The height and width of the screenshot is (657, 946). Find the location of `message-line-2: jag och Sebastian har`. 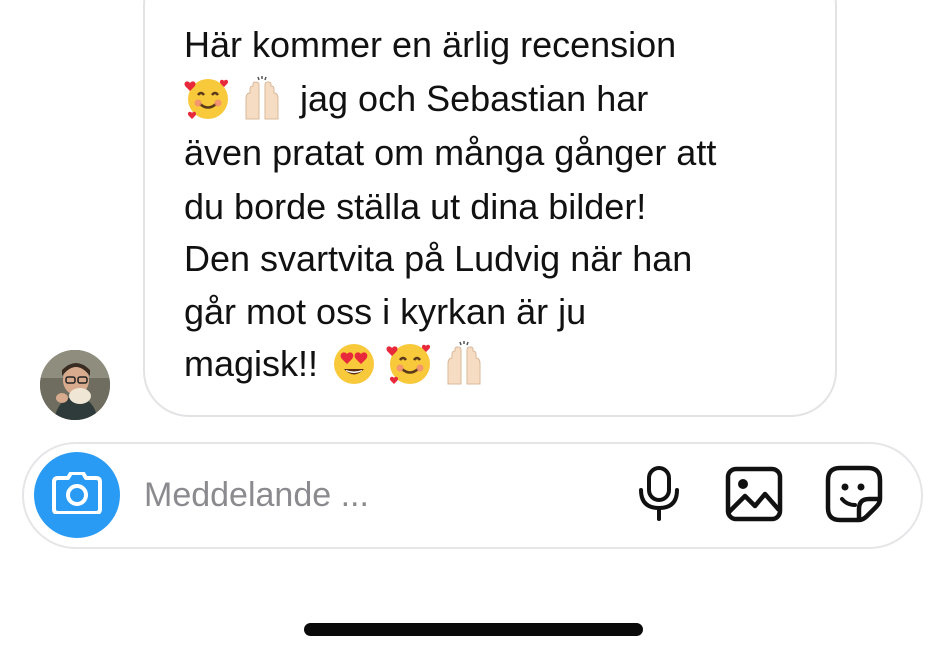

message-line-2: jag och Sebastian har is located at coordinates (416, 99).